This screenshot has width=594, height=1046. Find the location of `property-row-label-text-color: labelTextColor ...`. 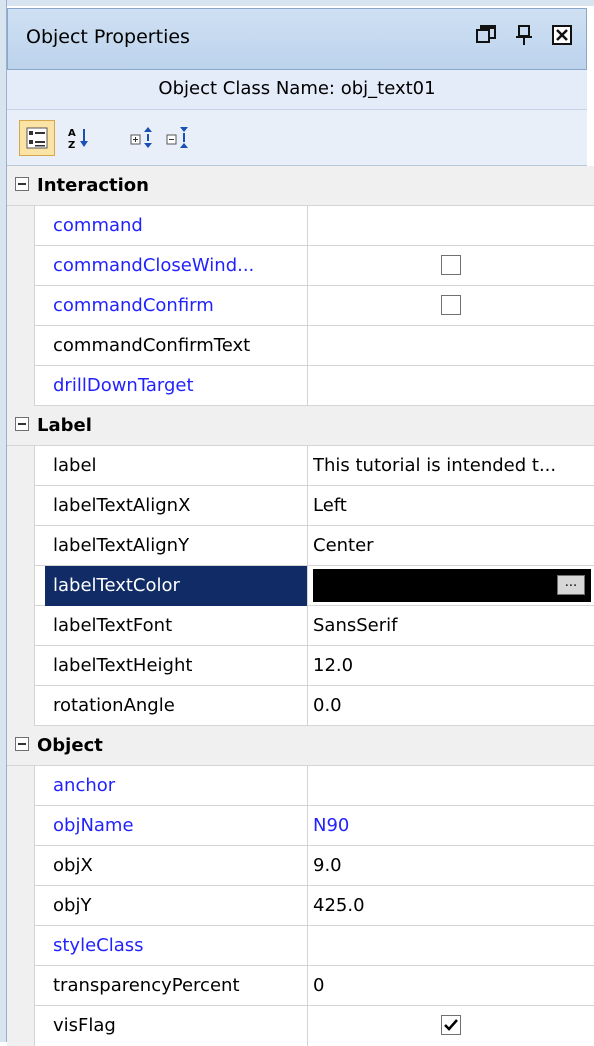

property-row-label-text-color: labelTextColor ... is located at coordinates (300, 586).